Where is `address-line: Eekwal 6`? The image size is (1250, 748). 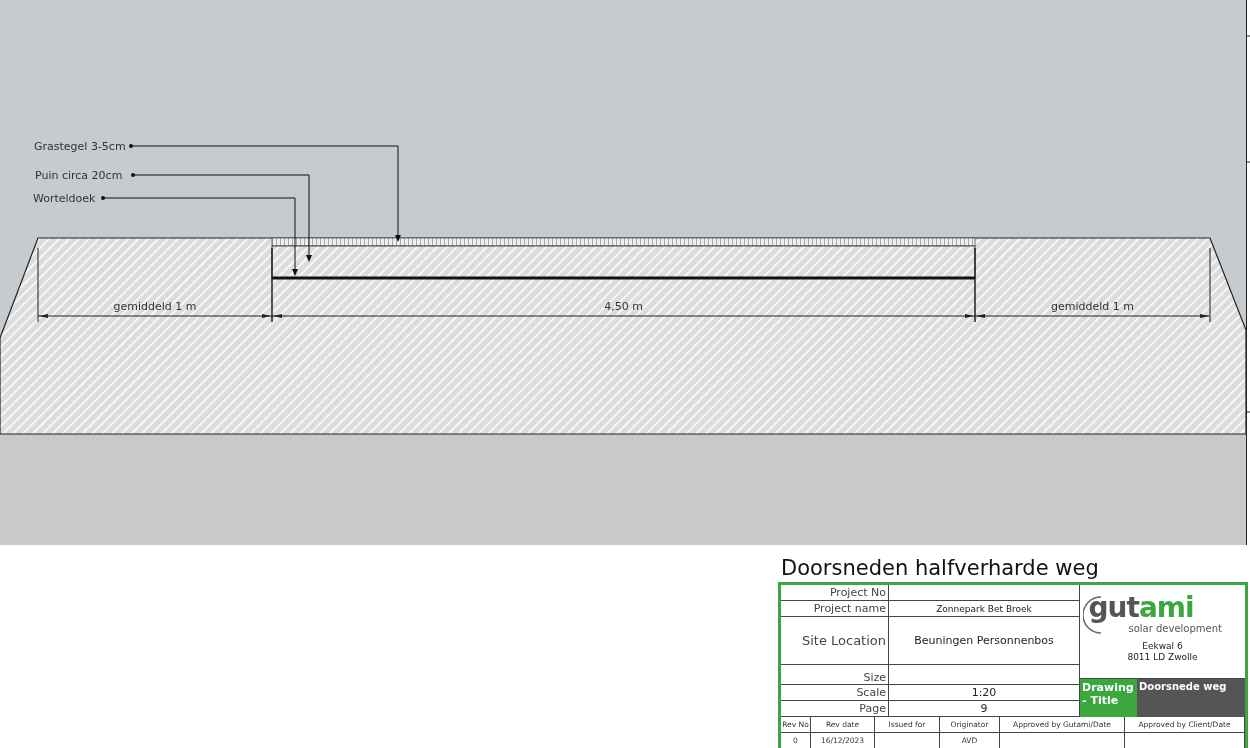
address-line: Eekwal 6 is located at coordinates (1162, 646).